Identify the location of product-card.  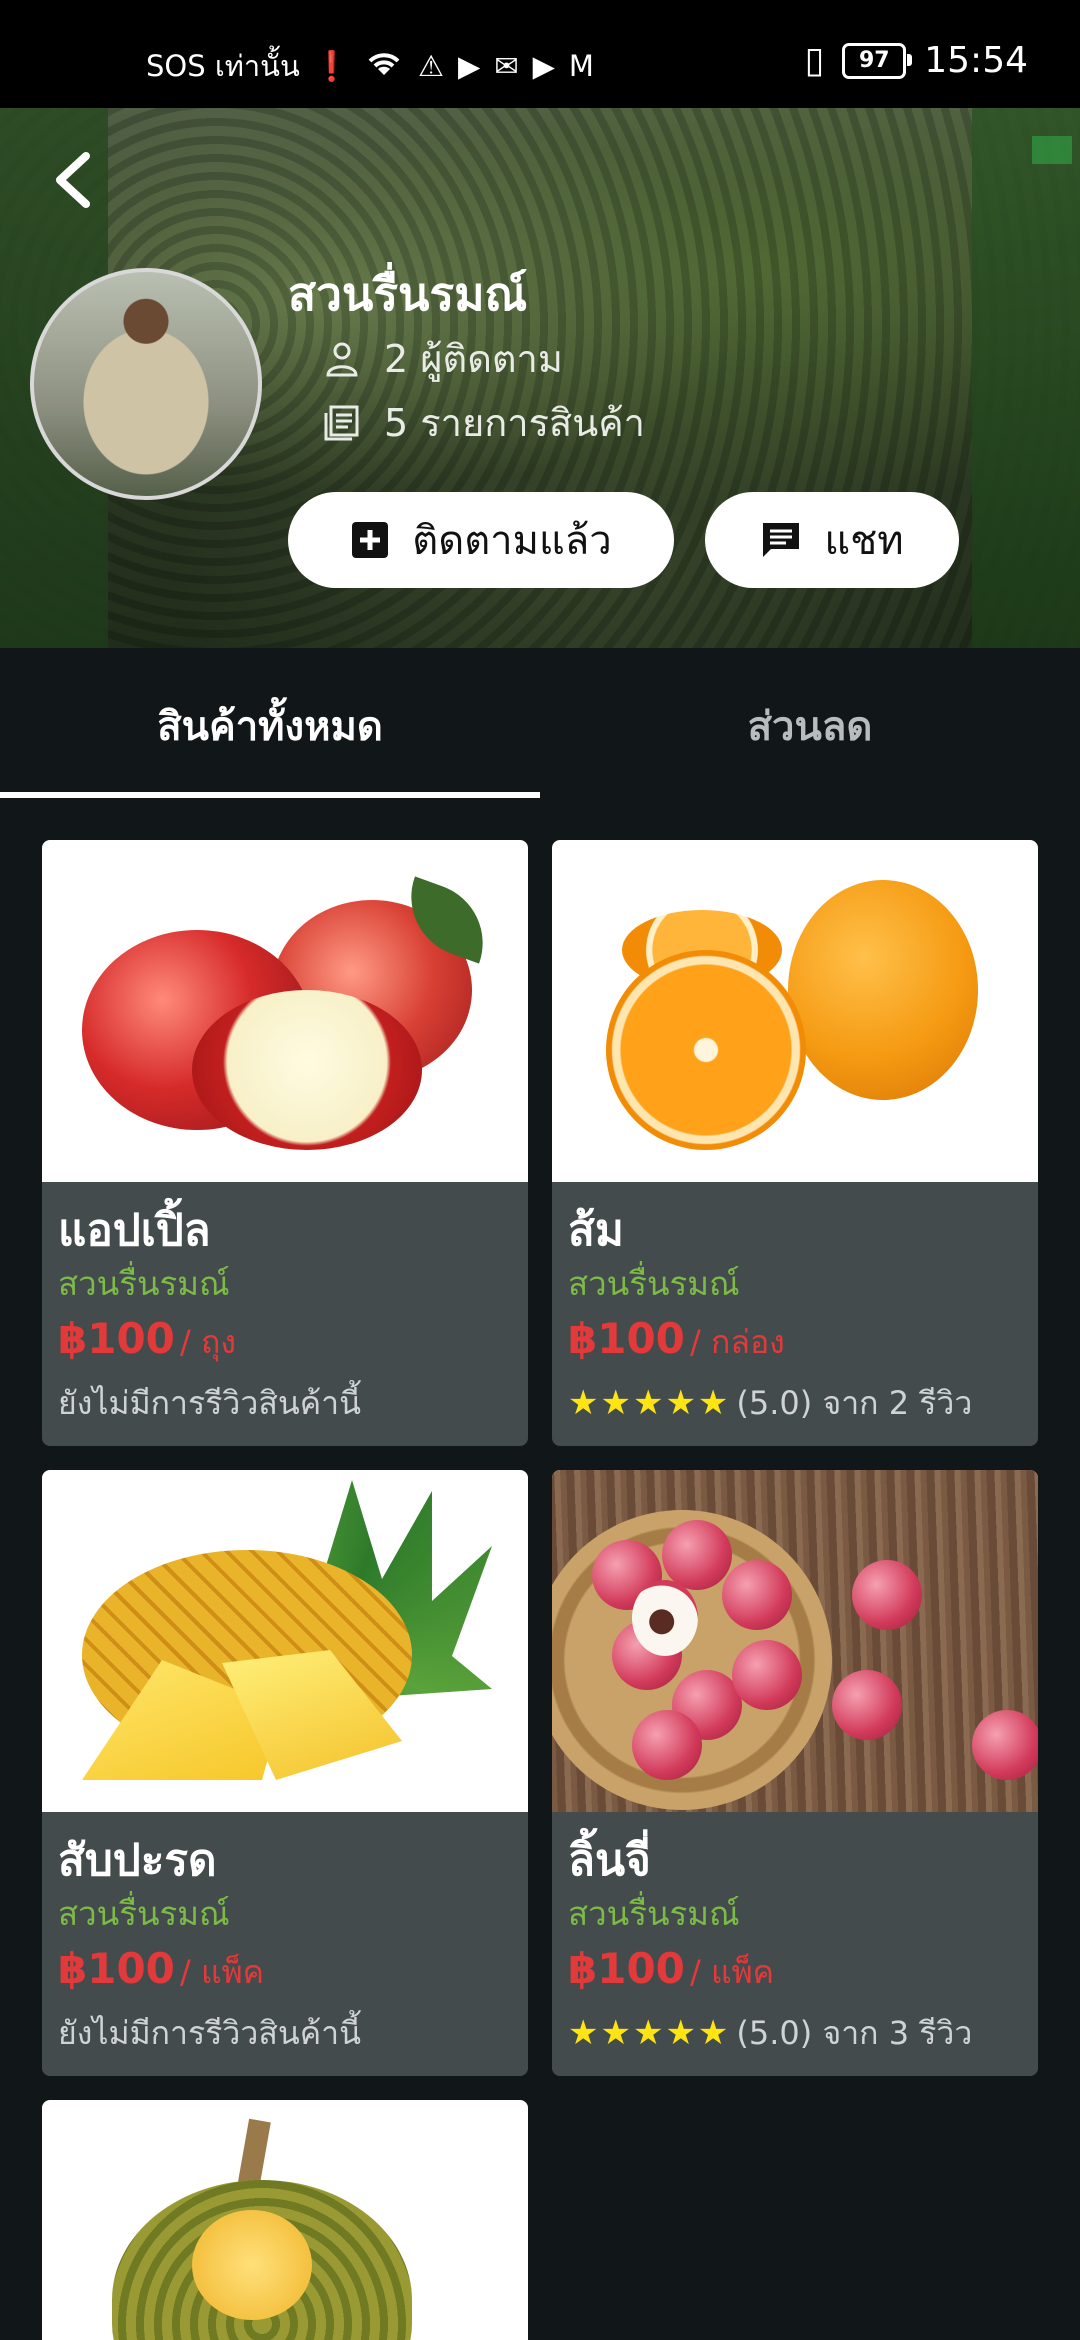
(285, 2220).